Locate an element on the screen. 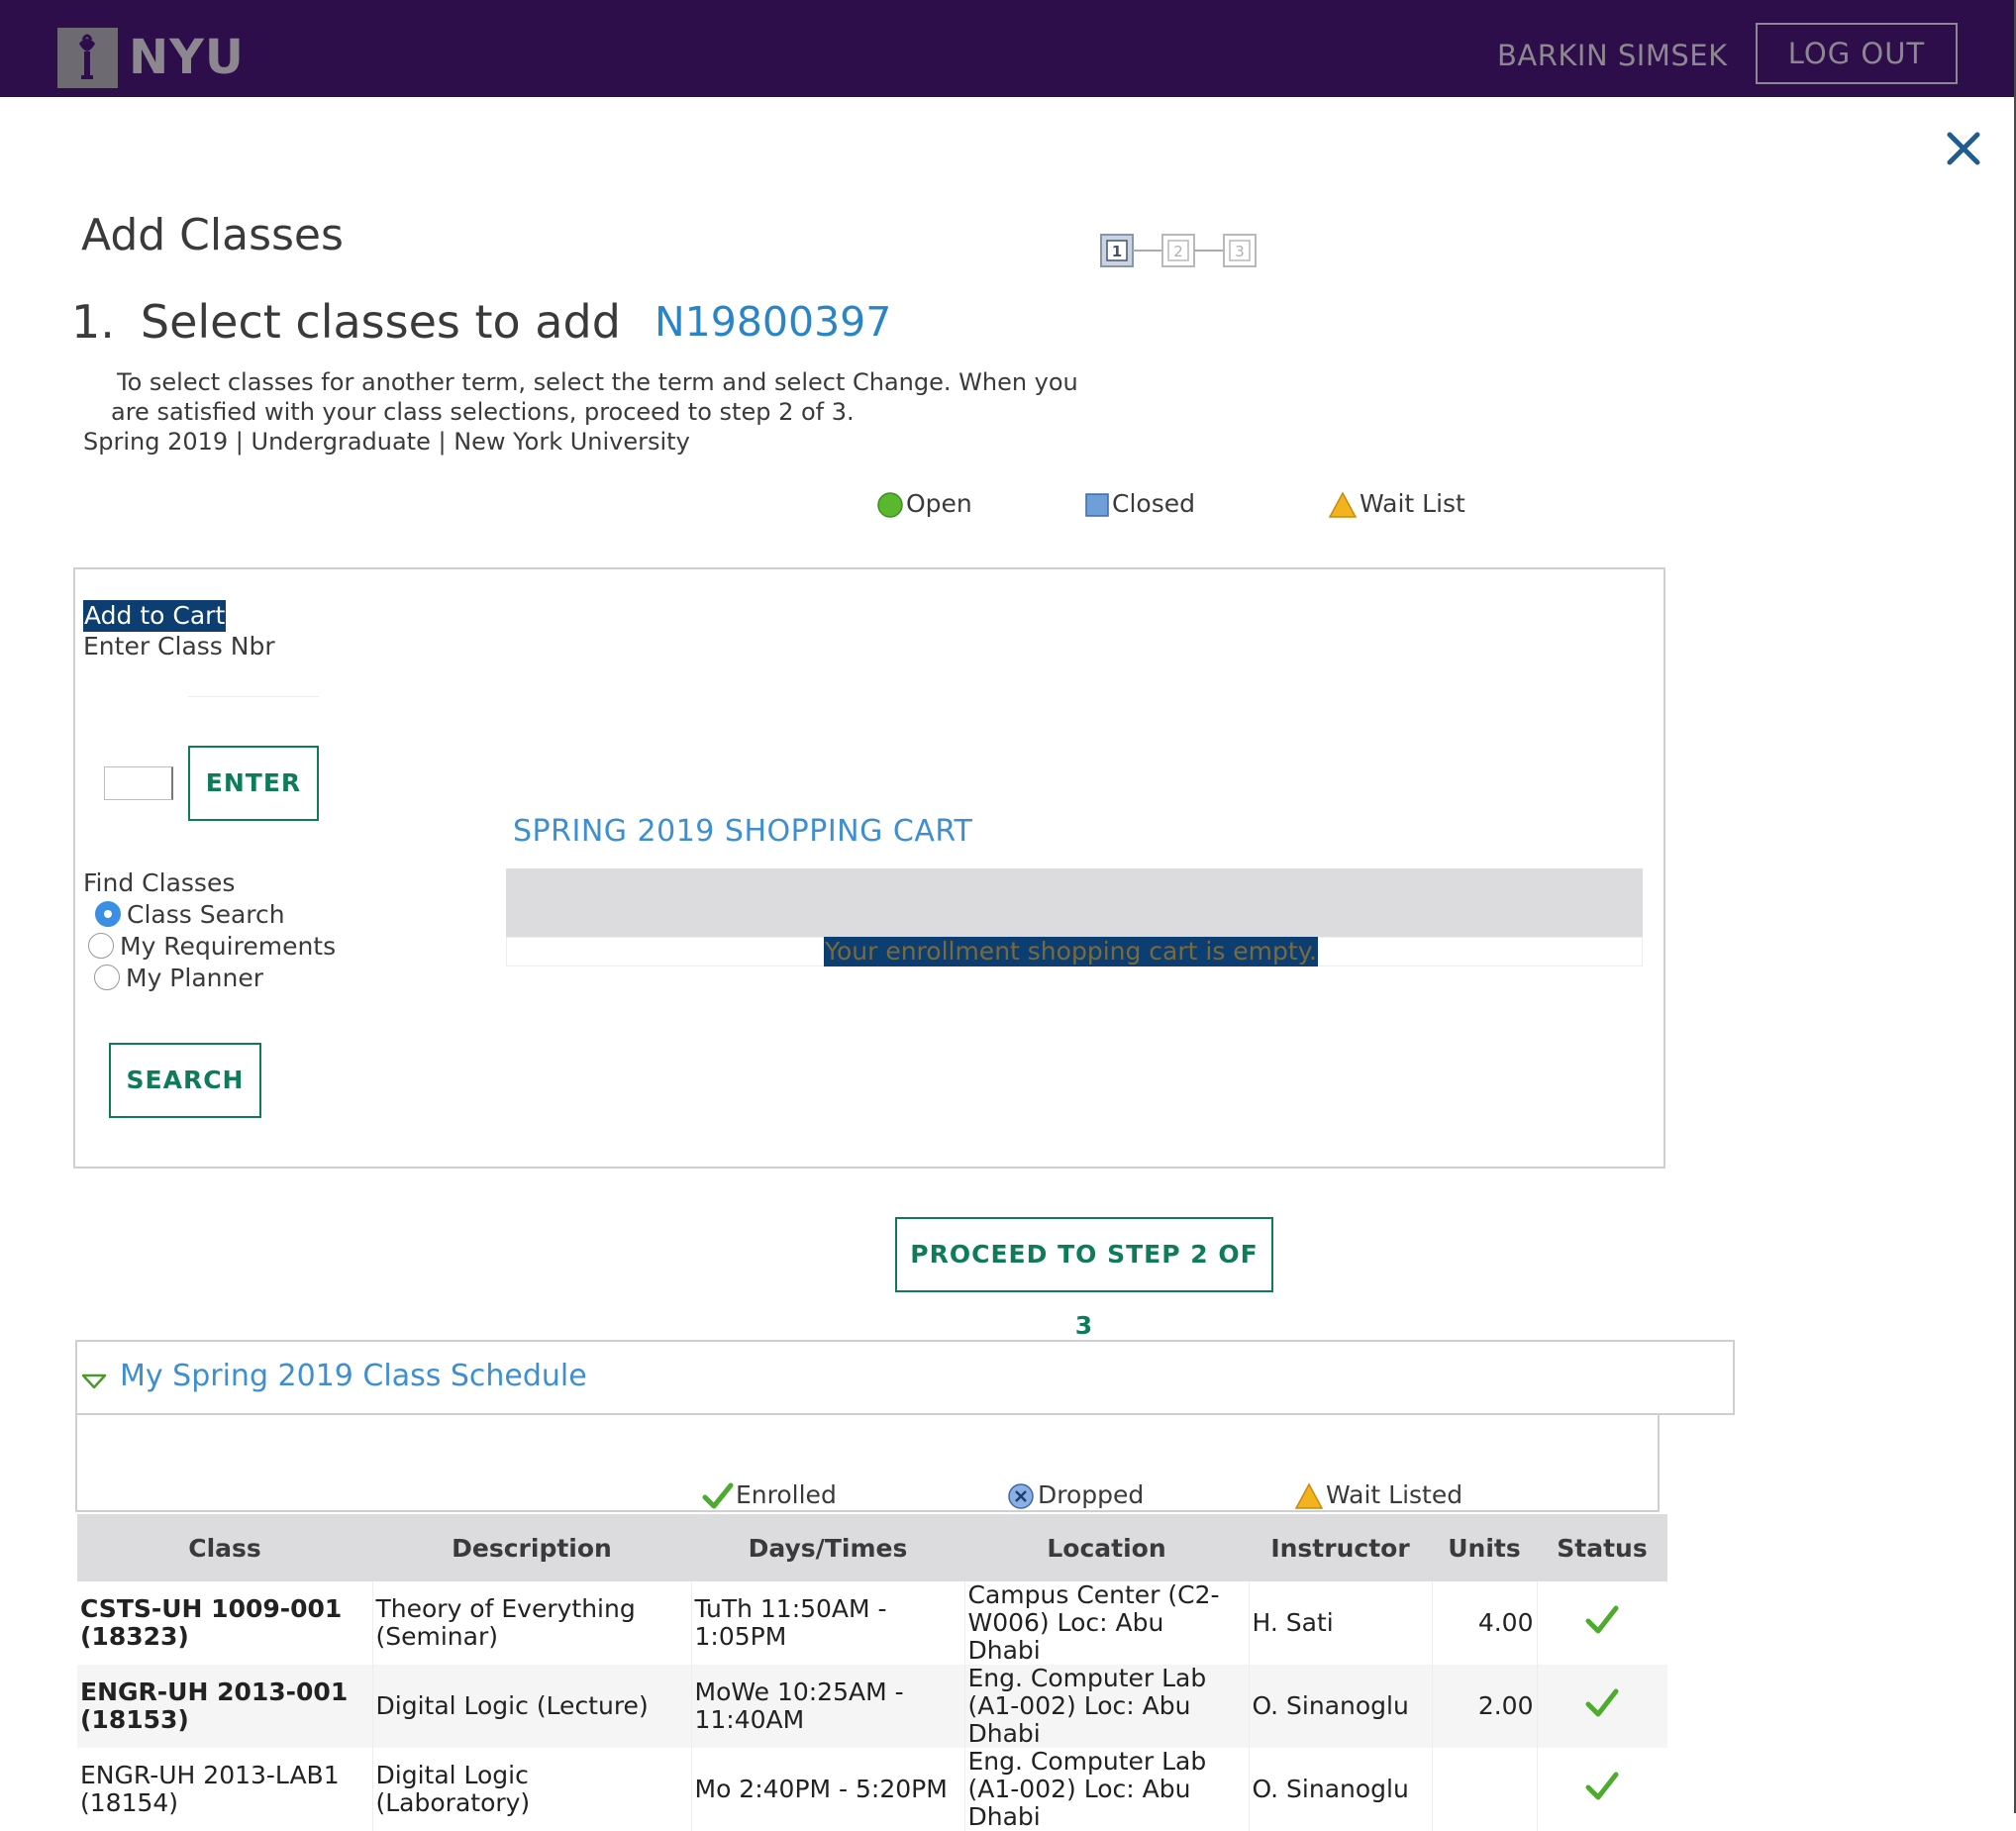 The width and height of the screenshot is (2016, 1831). class-cell: ENGR-UH 2013-001 (18153) is located at coordinates (224, 1707).